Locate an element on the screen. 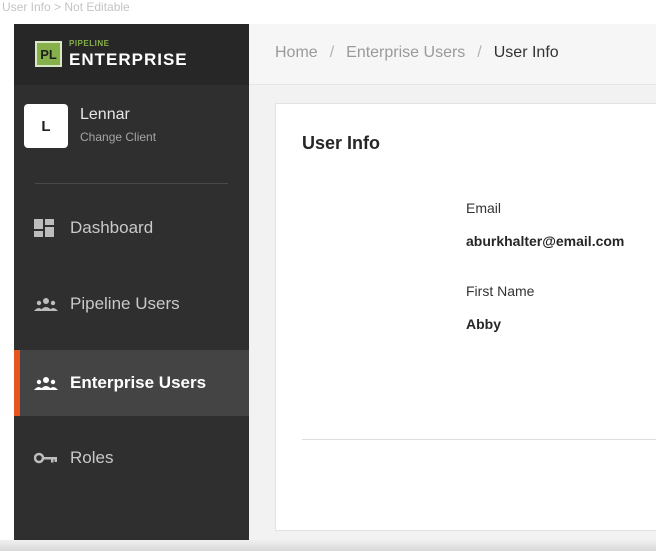 This screenshot has width=656, height=551. sidebar-item-roles: Roles is located at coordinates (131, 458).